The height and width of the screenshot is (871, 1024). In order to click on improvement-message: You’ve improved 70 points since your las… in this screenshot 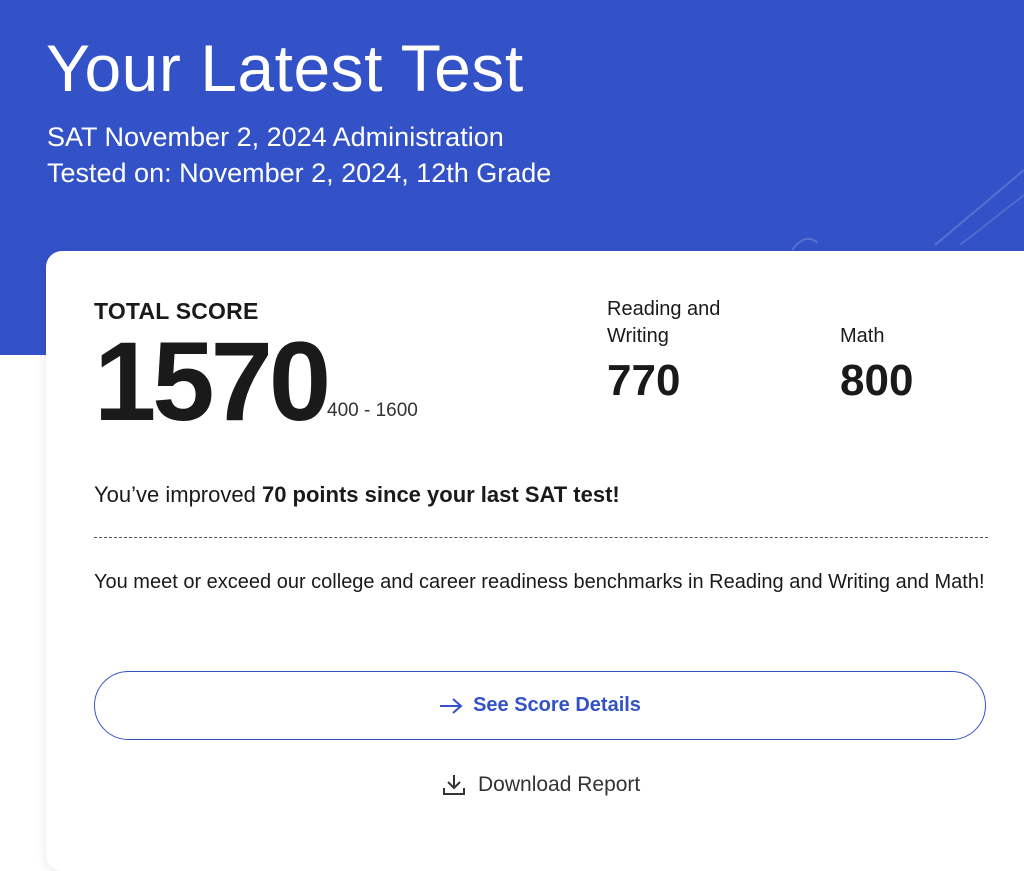, I will do `click(357, 495)`.